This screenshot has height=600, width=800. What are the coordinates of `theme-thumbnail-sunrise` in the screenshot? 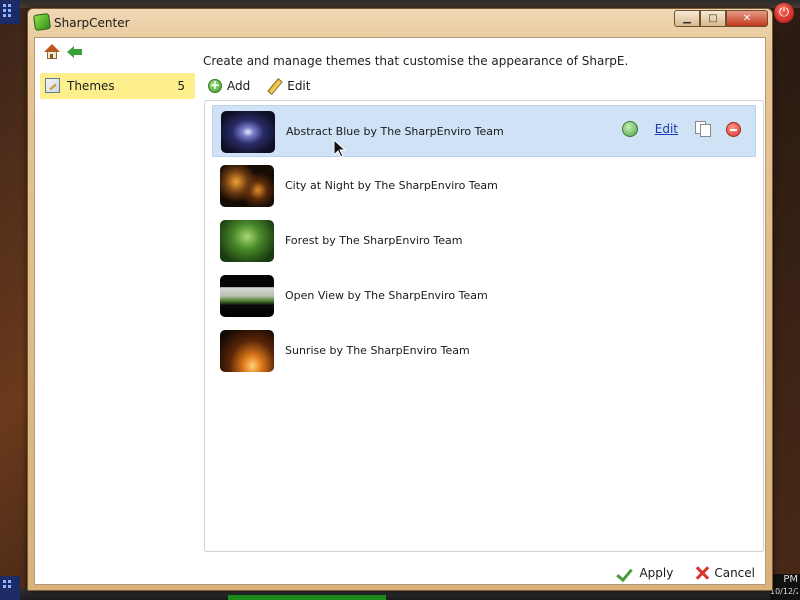 It's located at (247, 351).